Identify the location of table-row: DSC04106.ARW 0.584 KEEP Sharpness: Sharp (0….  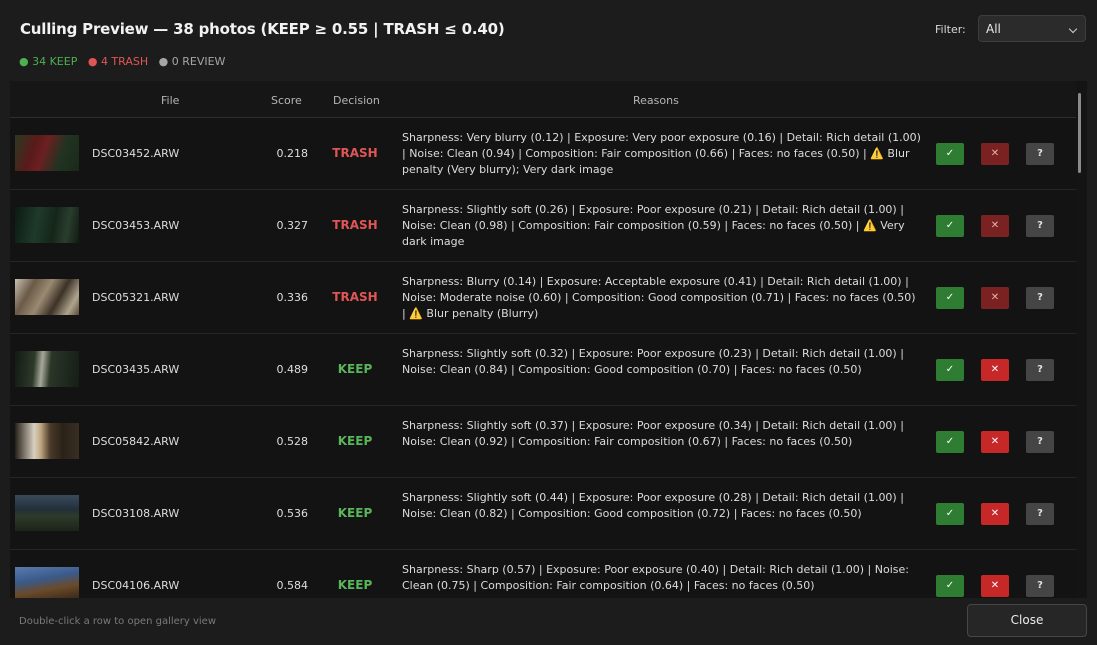
(543, 574).